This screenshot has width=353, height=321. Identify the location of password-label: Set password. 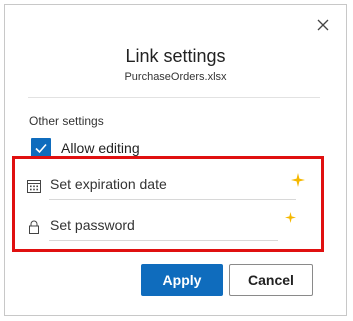
(92, 225).